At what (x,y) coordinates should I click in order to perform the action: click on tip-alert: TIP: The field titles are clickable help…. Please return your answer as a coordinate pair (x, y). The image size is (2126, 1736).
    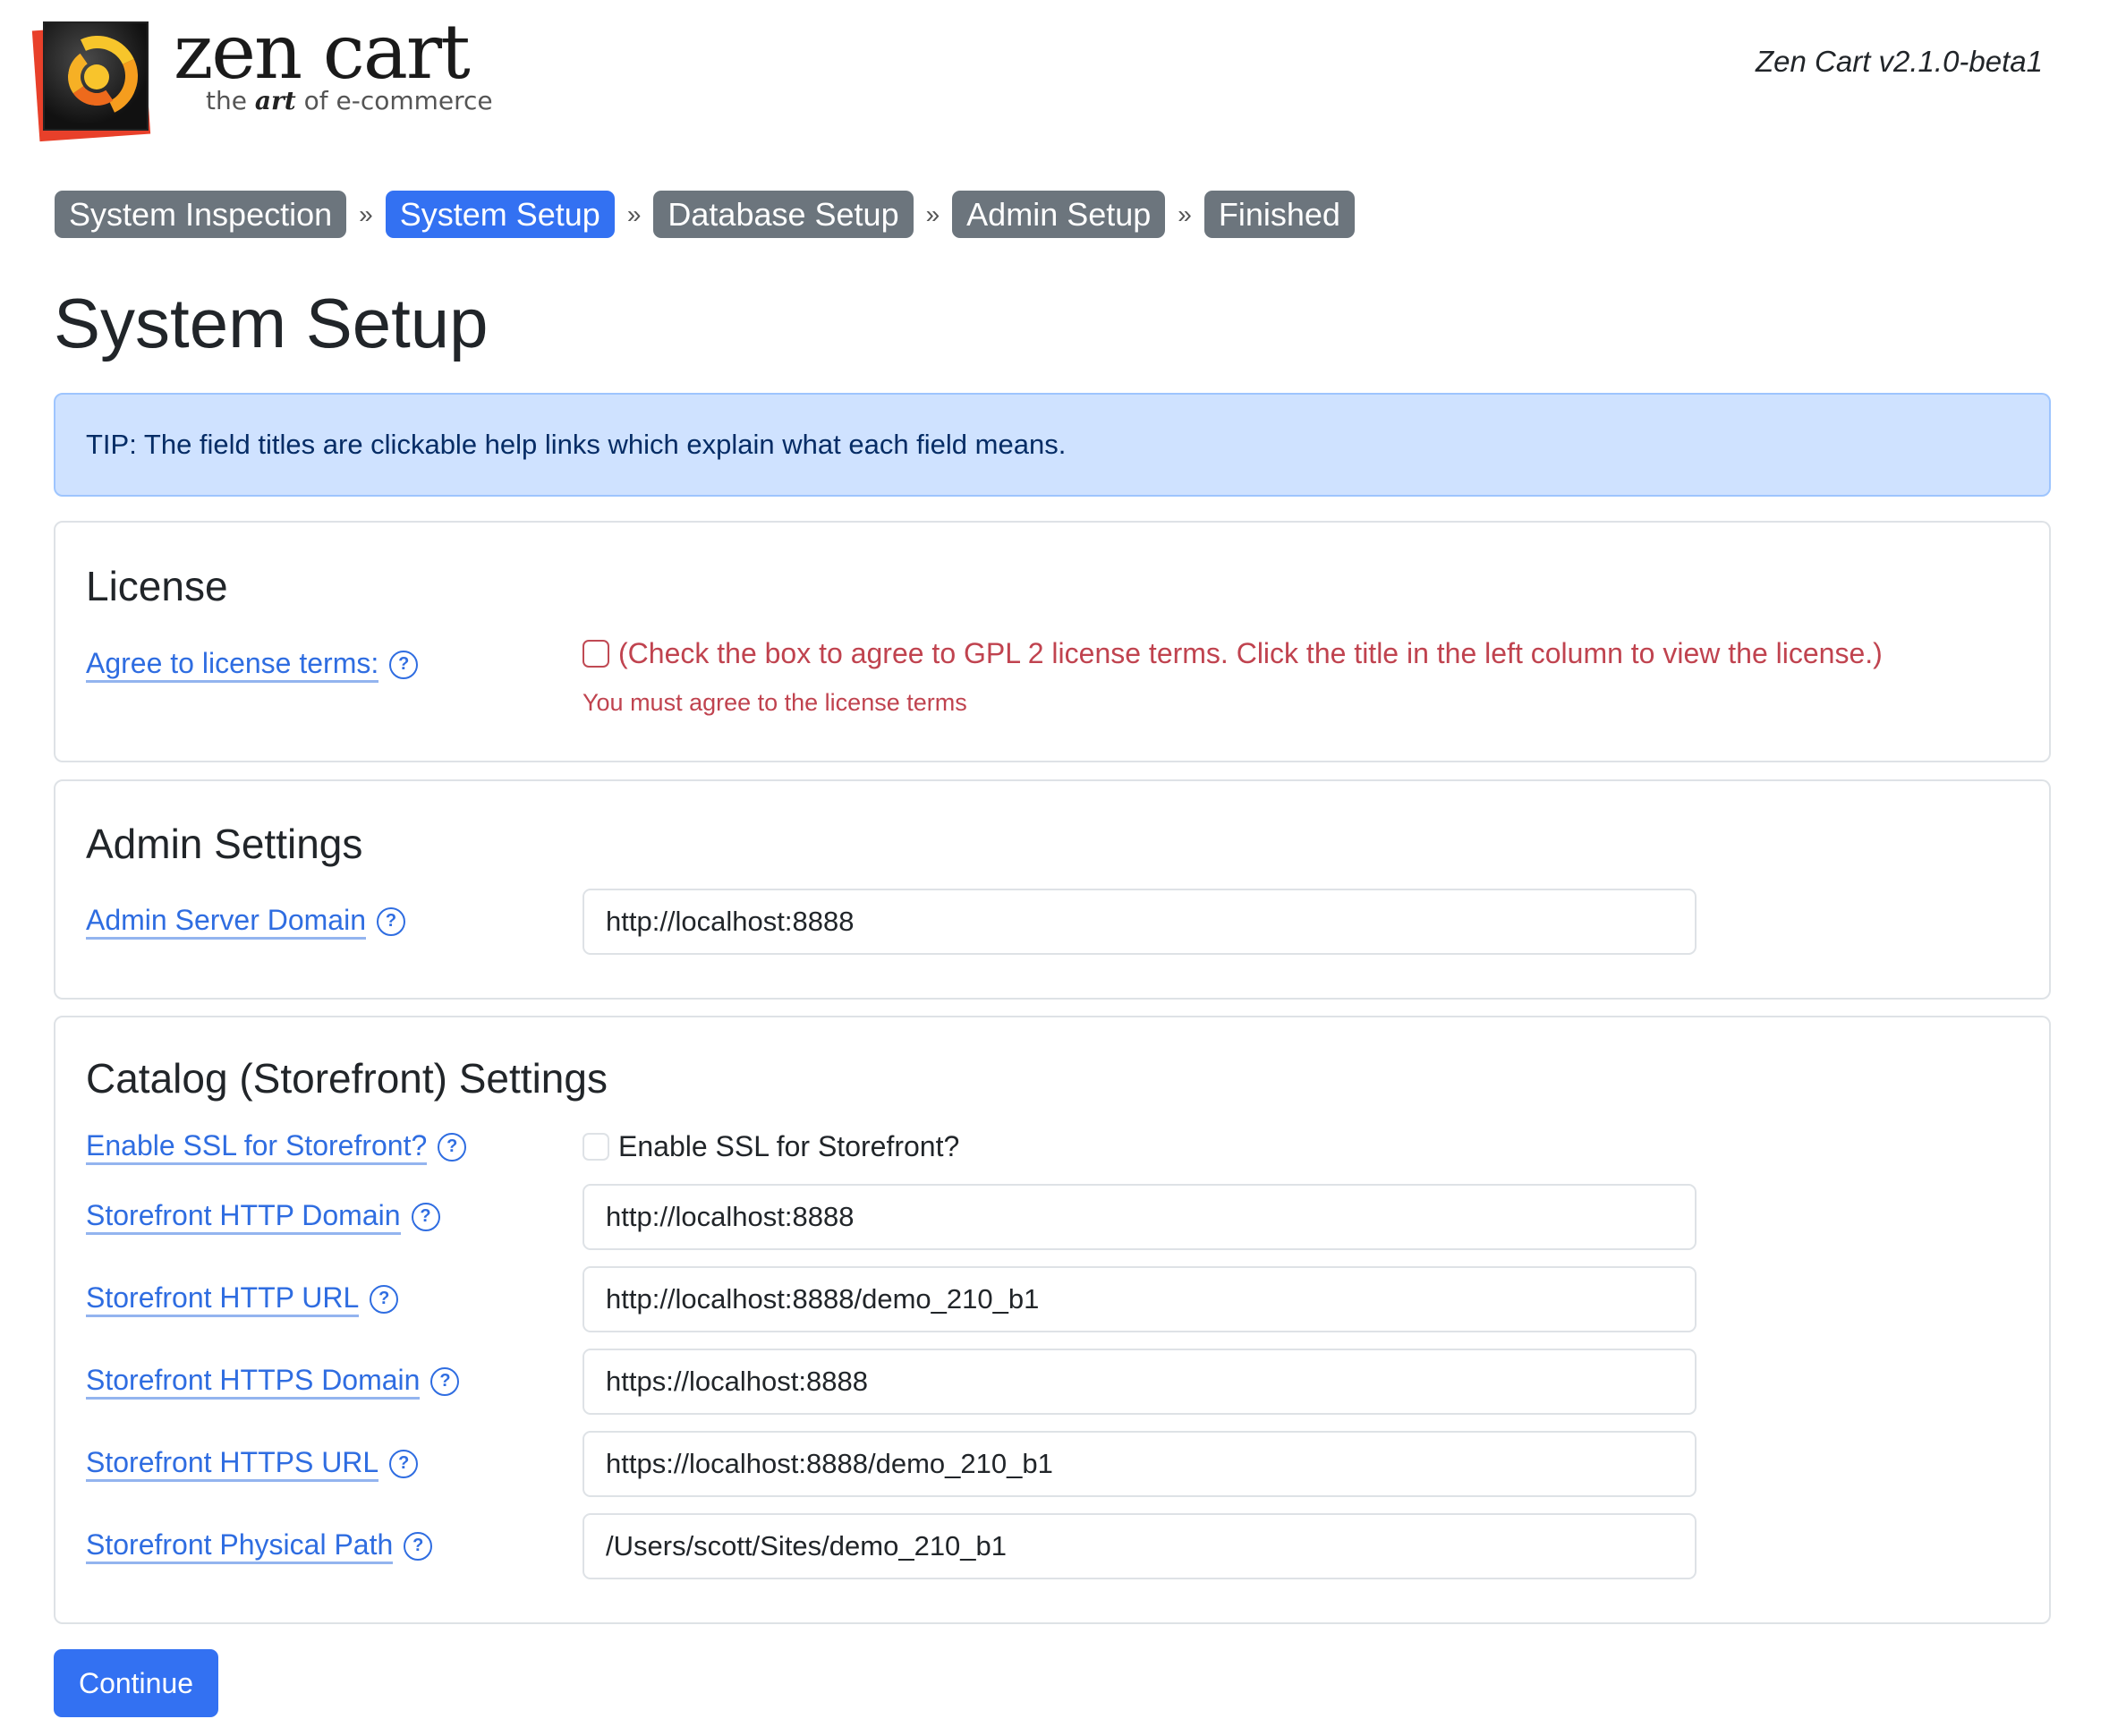
    Looking at the image, I should click on (1052, 445).